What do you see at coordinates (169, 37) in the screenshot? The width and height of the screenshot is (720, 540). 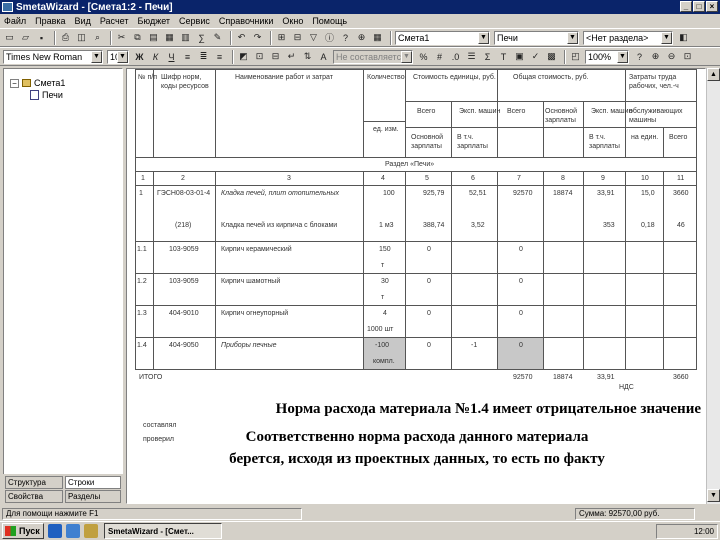 I see `format-icon: ▦` at bounding box center [169, 37].